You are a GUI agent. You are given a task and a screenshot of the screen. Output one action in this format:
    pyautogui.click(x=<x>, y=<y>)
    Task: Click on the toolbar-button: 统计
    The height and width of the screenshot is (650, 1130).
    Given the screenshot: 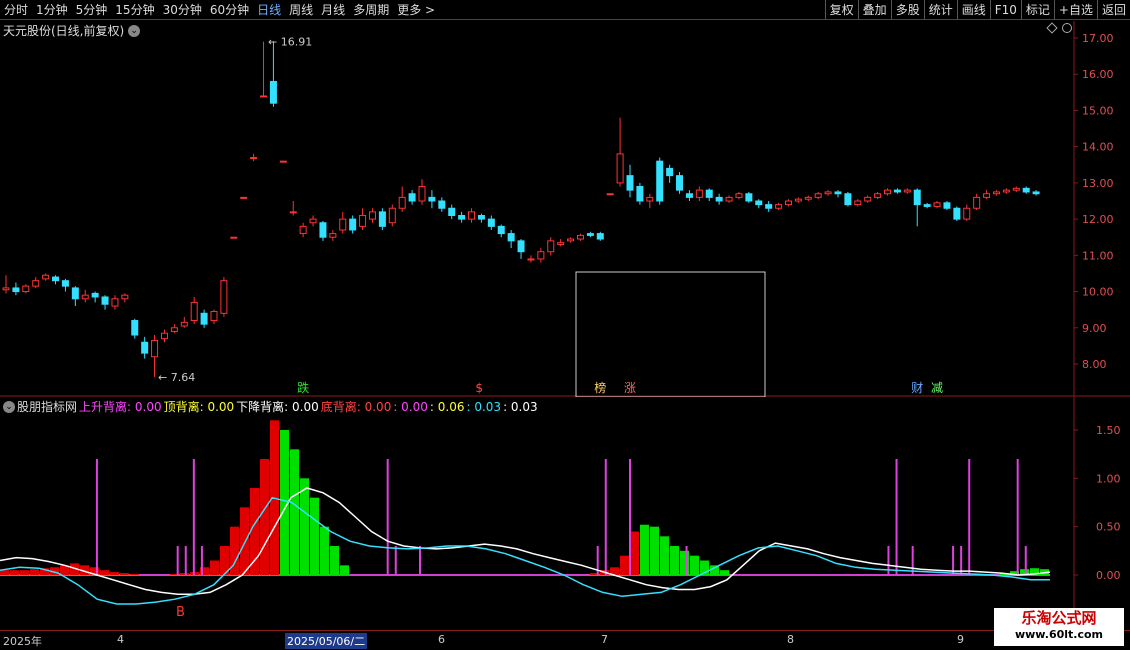 What is the action you would take?
    pyautogui.click(x=940, y=10)
    